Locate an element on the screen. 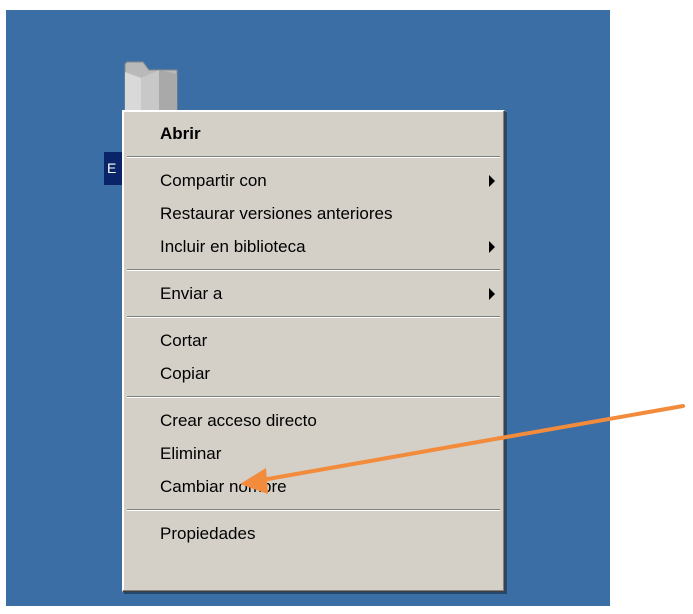 Image resolution: width=693 pixels, height=614 pixels. menu-item-incluir-en-biblioteca: Incluir en biblioteca is located at coordinates (313, 246).